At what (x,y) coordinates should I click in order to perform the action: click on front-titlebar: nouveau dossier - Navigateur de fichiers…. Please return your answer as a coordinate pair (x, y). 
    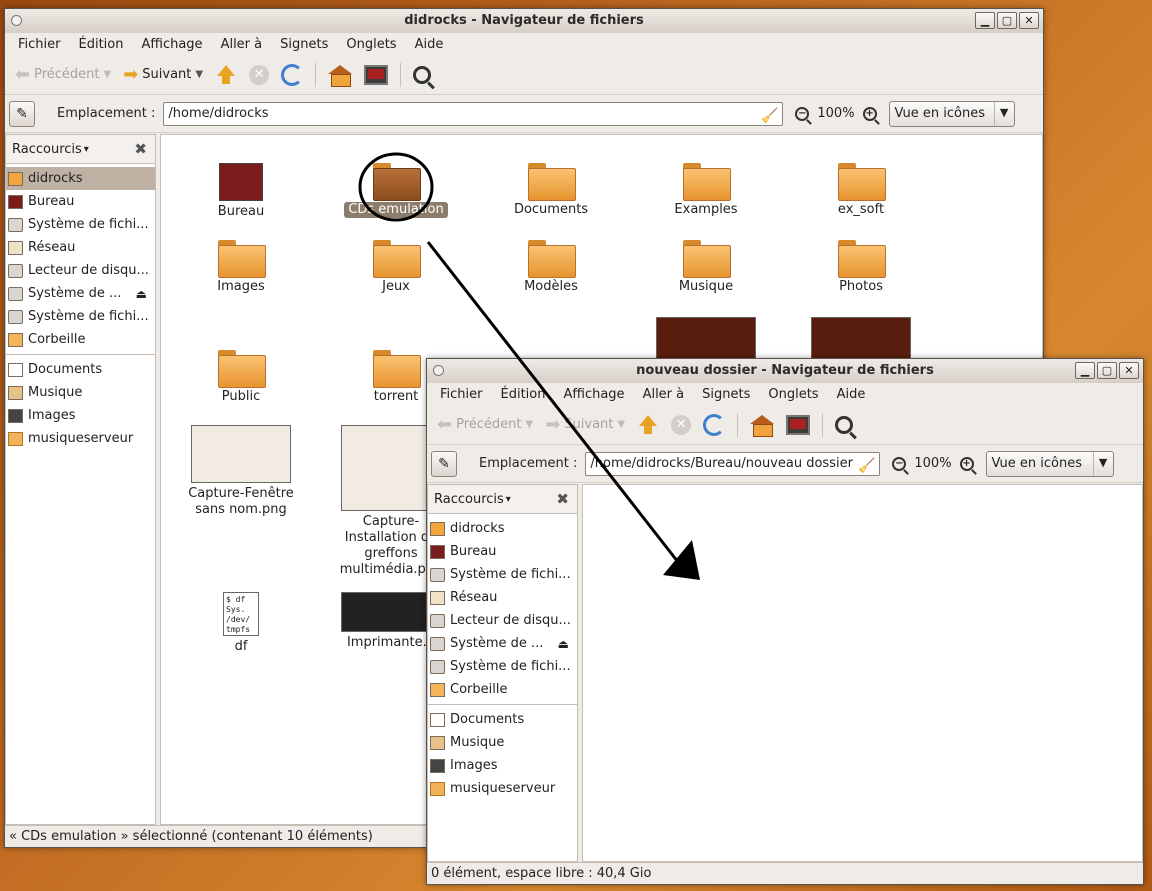
    Looking at the image, I should click on (785, 371).